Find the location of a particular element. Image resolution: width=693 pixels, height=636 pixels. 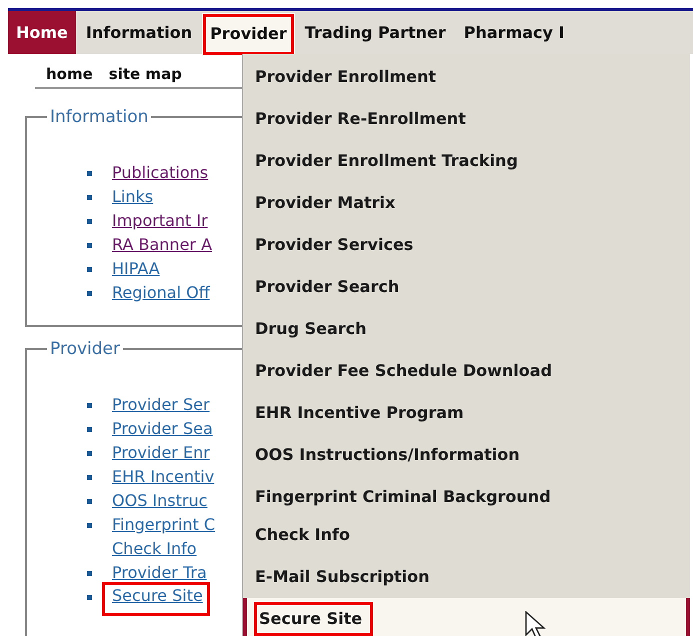

menu-item: Provider Re-Enrollment is located at coordinates (466, 119).